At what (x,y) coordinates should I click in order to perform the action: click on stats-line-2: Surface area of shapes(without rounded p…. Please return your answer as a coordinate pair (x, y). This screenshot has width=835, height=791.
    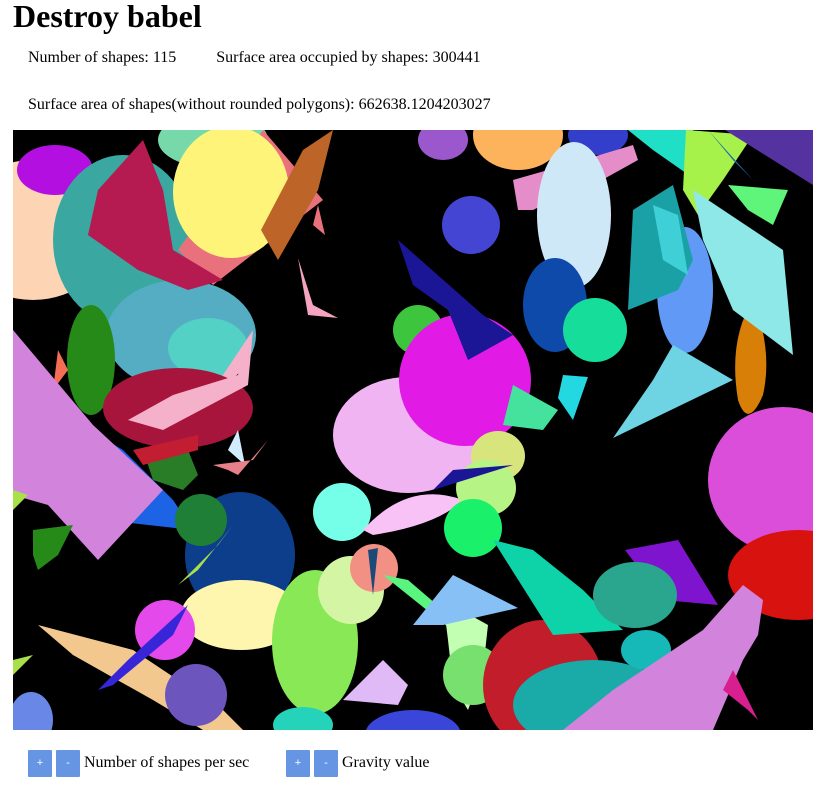
    Looking at the image, I should click on (259, 105).